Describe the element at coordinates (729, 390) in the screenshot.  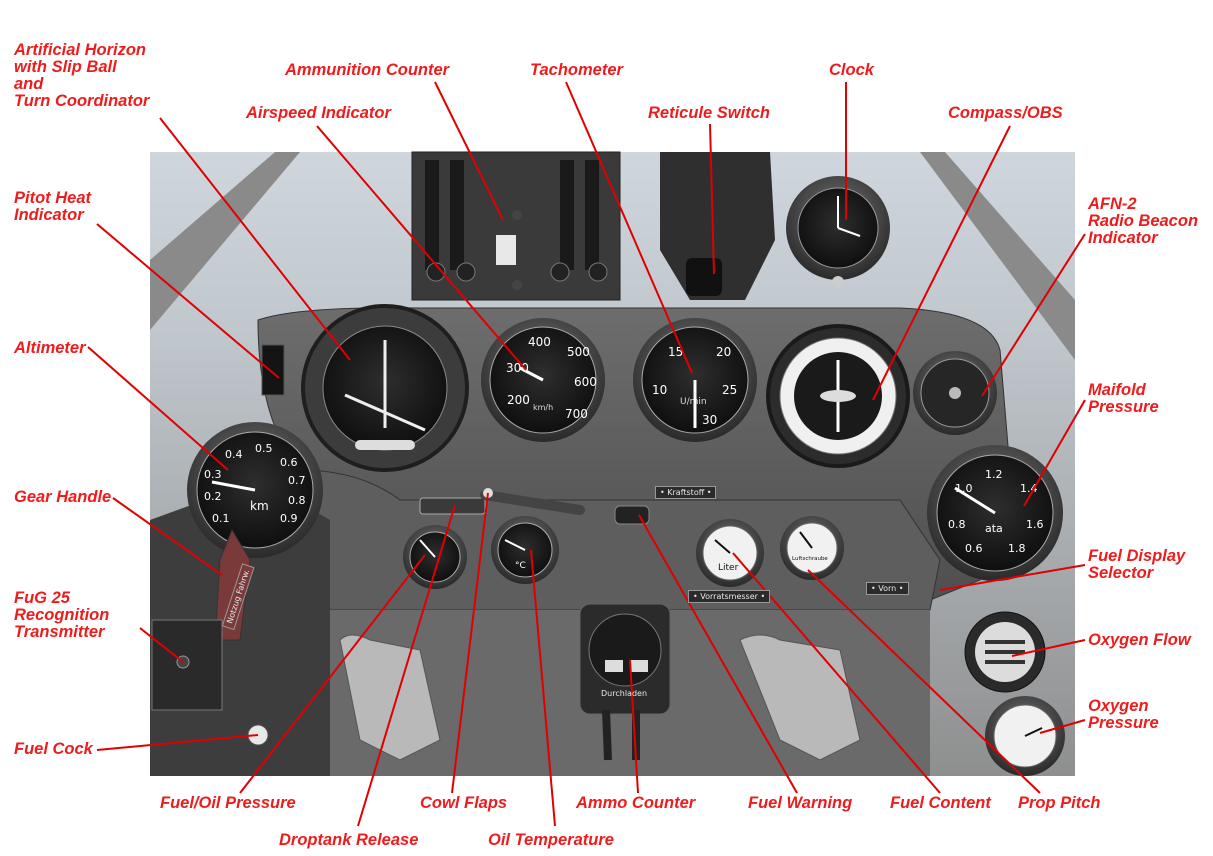
I see `tachometer-tick: 25` at that location.